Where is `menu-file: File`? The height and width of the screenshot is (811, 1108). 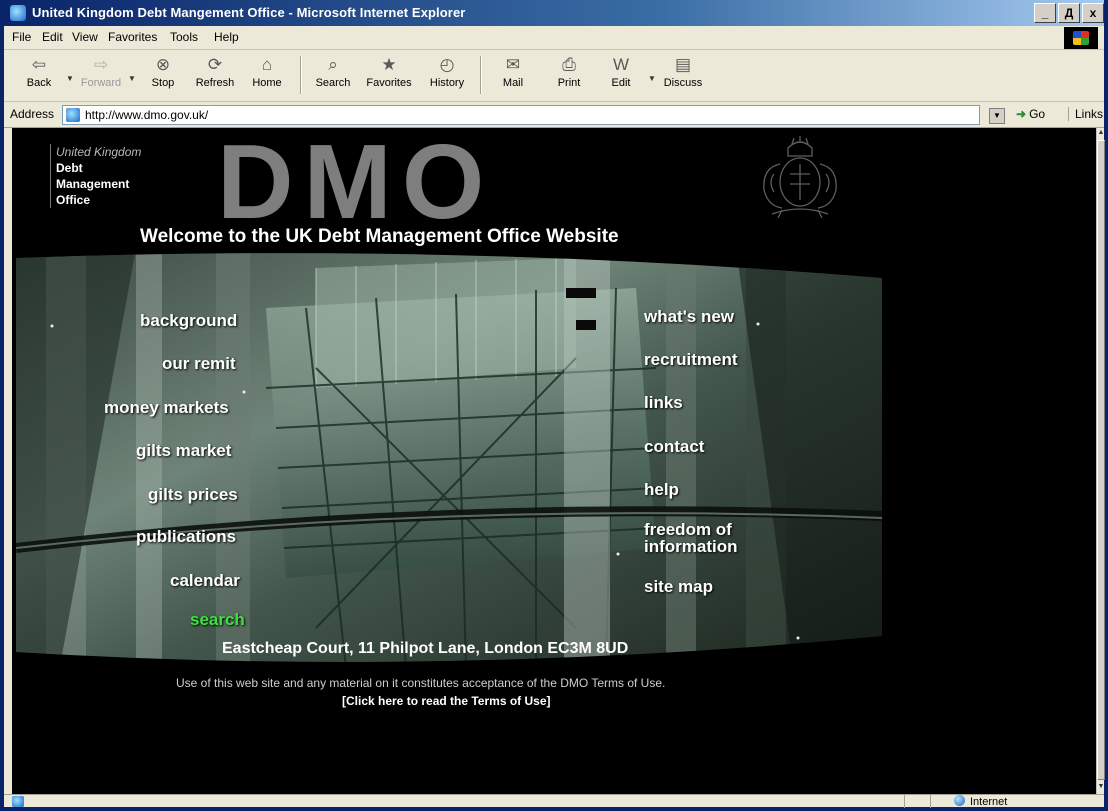
menu-file: File is located at coordinates (21, 37).